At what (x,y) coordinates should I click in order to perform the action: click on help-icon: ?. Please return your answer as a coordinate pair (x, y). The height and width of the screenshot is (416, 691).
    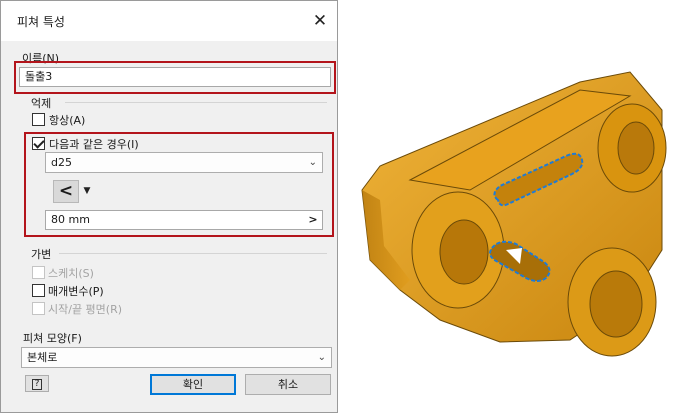
    Looking at the image, I should click on (37, 384).